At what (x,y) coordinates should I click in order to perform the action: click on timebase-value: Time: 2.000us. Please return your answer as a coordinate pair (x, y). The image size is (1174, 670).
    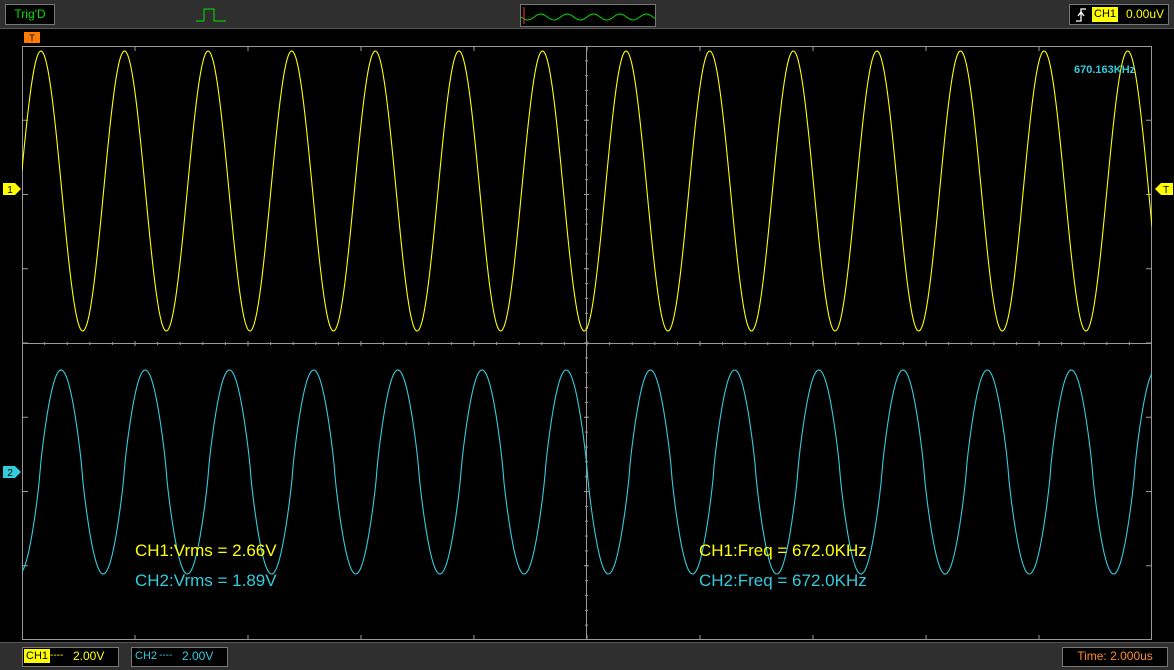
    Looking at the image, I should click on (1115, 656).